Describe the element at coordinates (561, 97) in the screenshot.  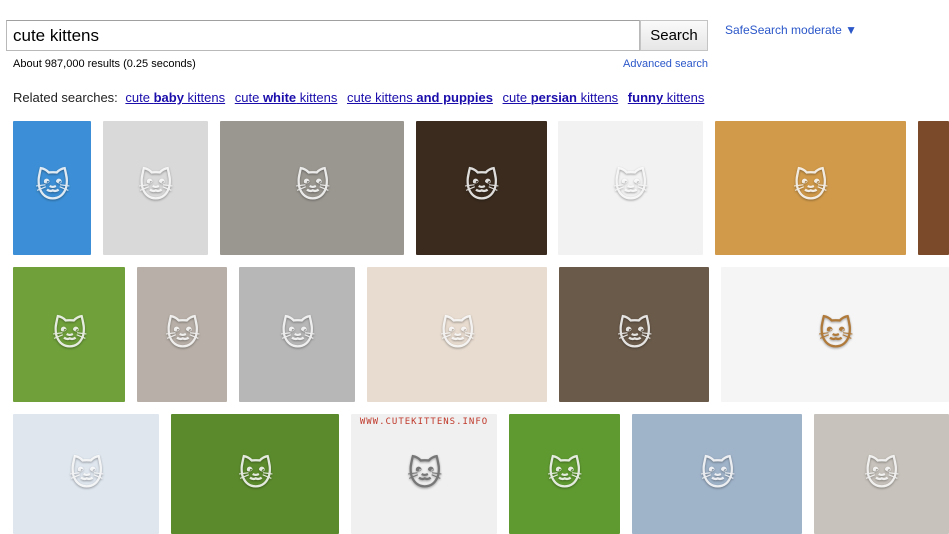
I see `related-search-link: cute persian kittens` at that location.